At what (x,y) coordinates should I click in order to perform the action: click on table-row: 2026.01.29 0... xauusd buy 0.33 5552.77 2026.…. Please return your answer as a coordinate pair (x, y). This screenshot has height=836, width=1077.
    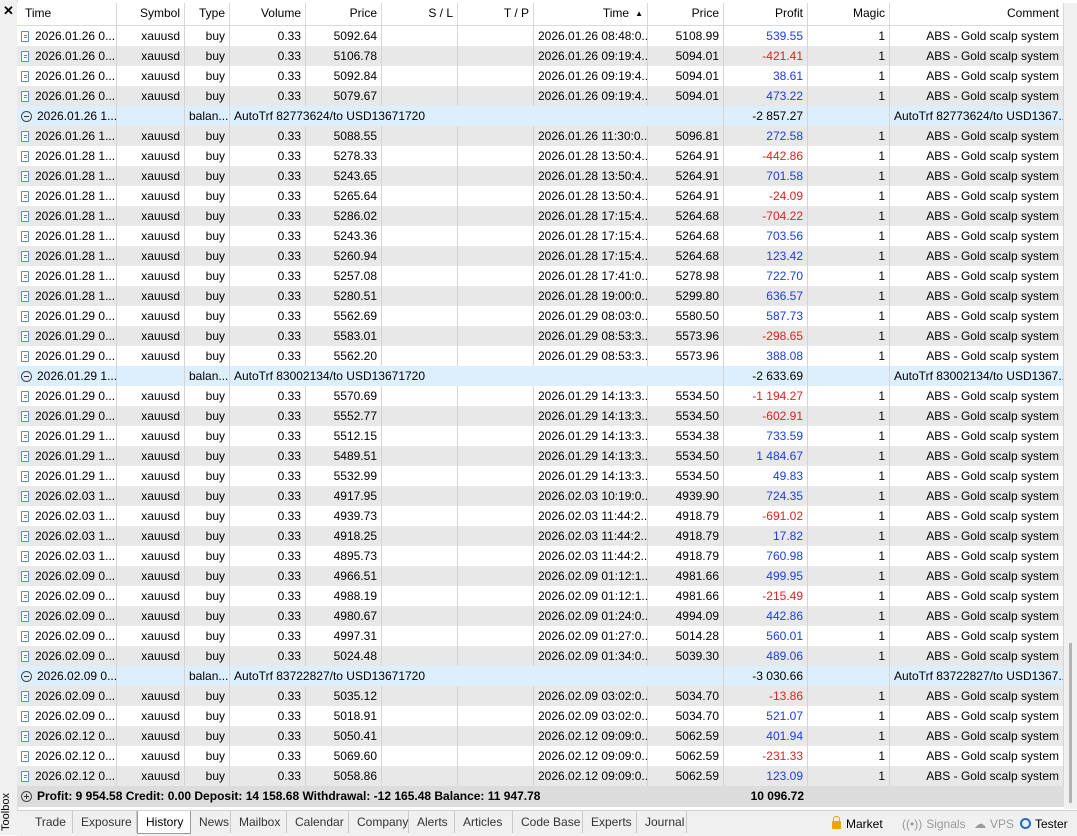
    Looking at the image, I should click on (540, 416).